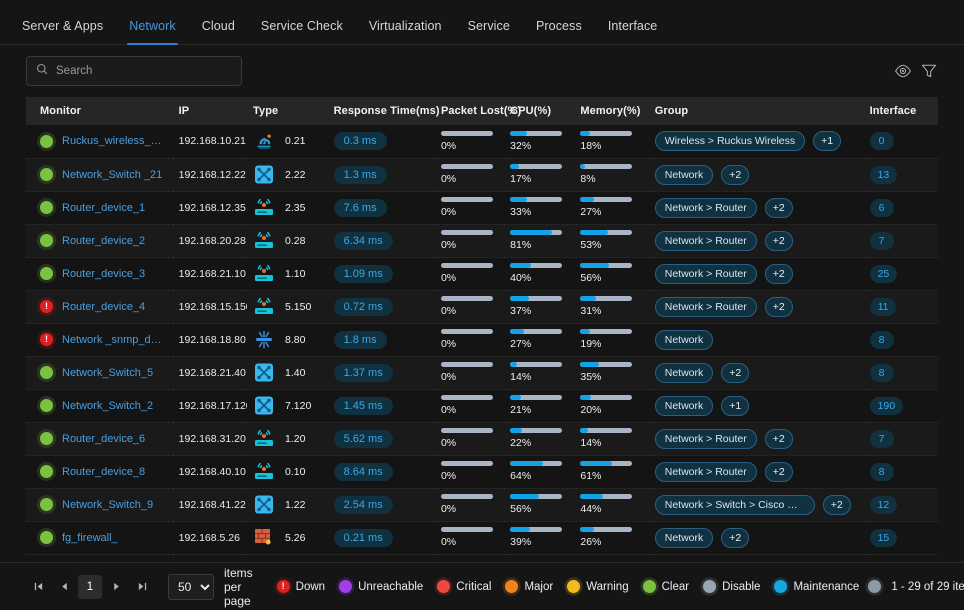 This screenshot has height=610, width=964. I want to click on interface-count-badge: 0, so click(881, 141).